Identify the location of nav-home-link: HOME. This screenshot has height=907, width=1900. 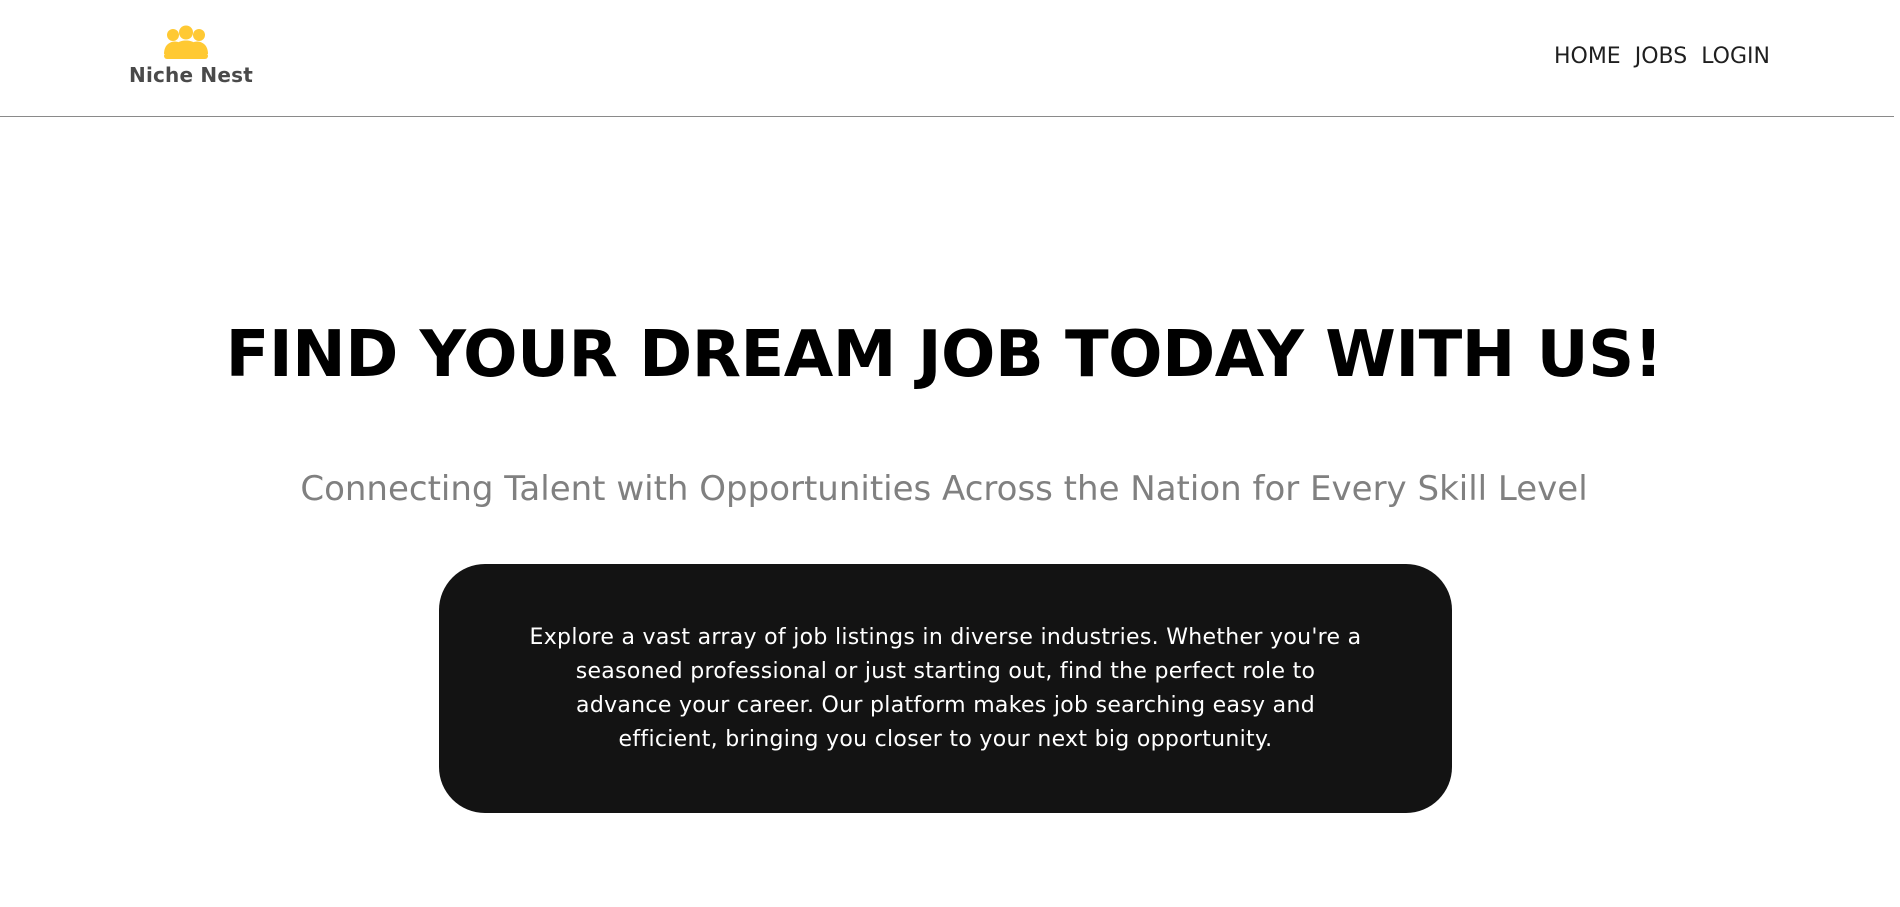
(1587, 56).